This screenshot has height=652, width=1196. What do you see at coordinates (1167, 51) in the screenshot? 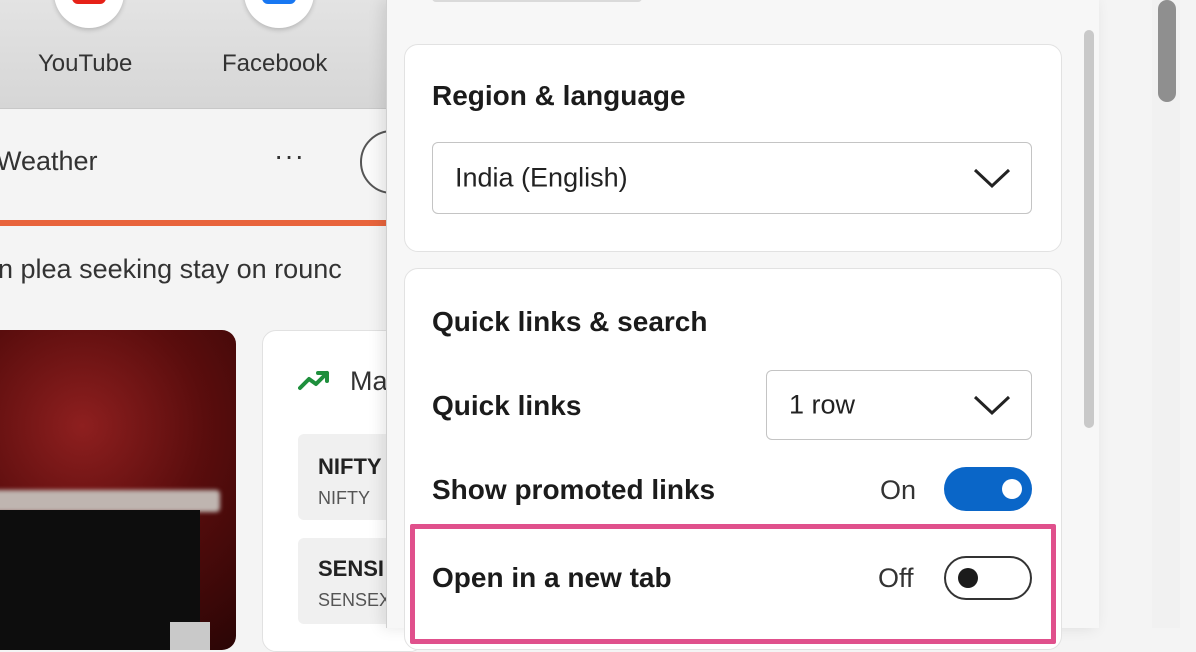
I see `window-scrollbar-thumb` at bounding box center [1167, 51].